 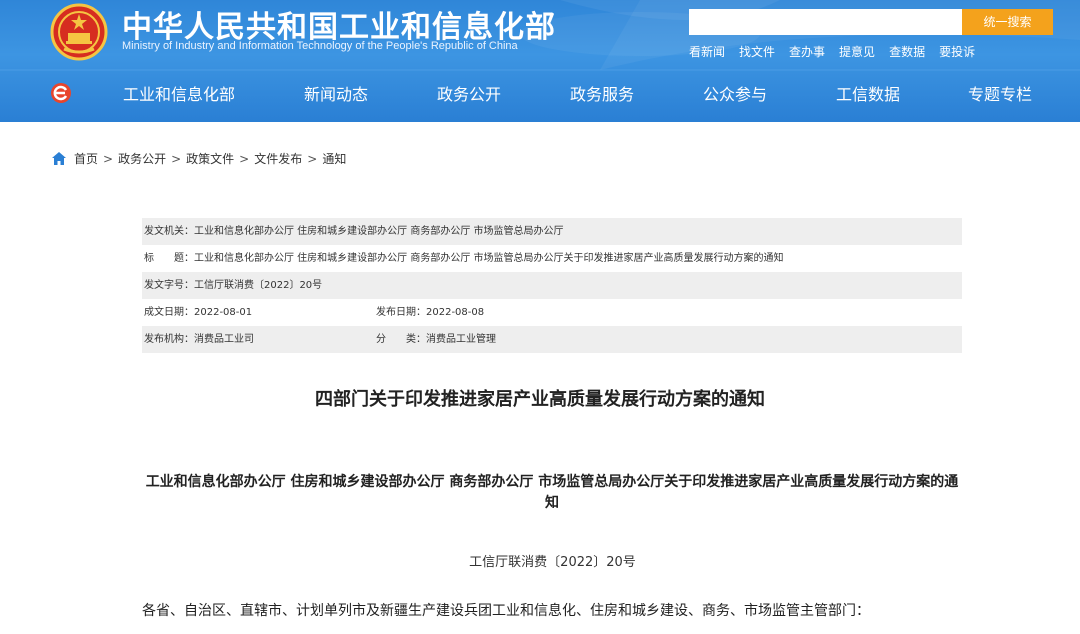 What do you see at coordinates (868, 93) in the screenshot?
I see `nav-item-data: 工信数据` at bounding box center [868, 93].